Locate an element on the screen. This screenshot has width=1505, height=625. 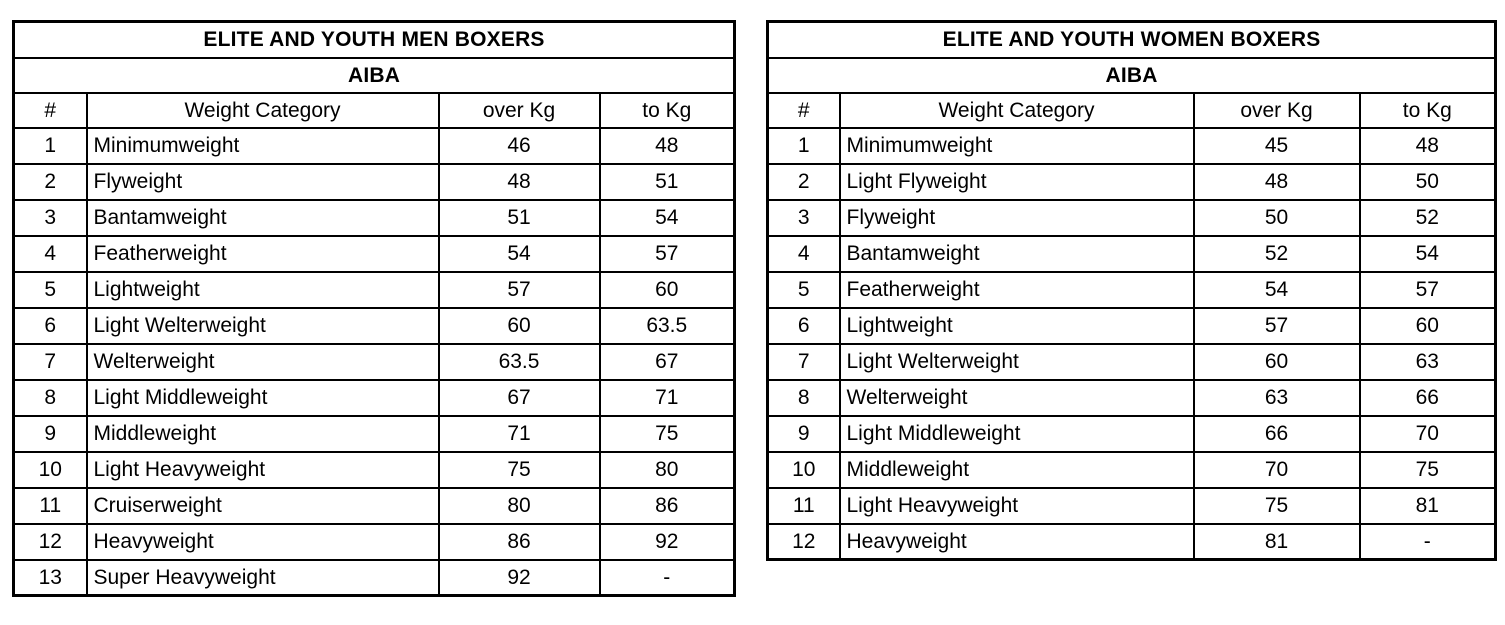
row-to-kg: 81 is located at coordinates (1427, 505).